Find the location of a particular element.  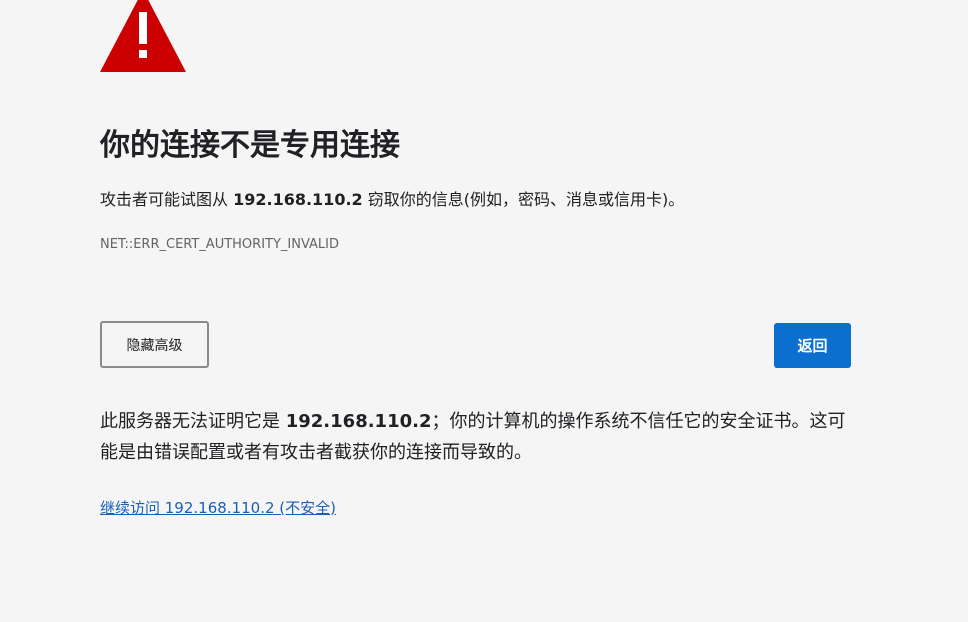

description-suffix: 窃取你的信息(例如，密码、消息或信用卡)。 is located at coordinates (523, 199).